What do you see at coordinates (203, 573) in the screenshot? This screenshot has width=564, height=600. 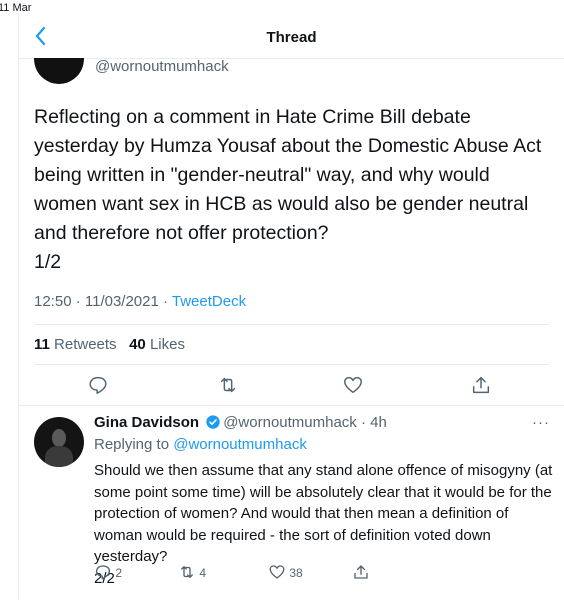 I see `retweet-count: 4` at bounding box center [203, 573].